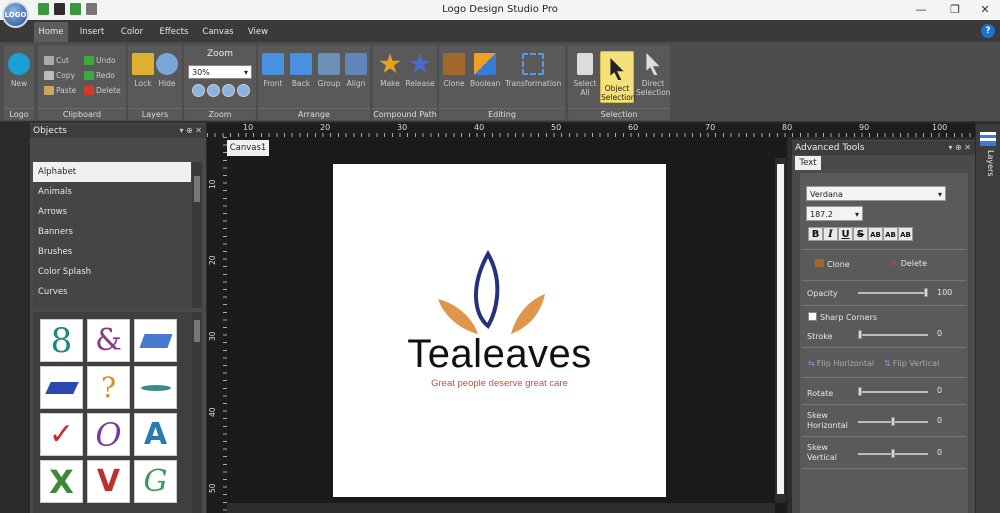 Image resolution: width=1000 pixels, height=513 pixels. What do you see at coordinates (197, 412) in the screenshot?
I see `thumbnail-scrollbar` at bounding box center [197, 412].